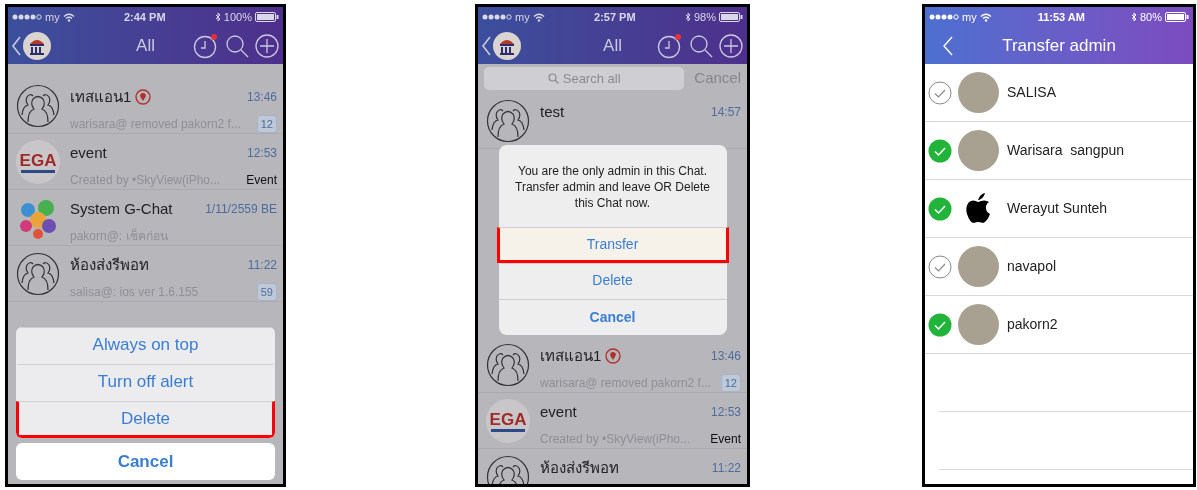 The width and height of the screenshot is (1197, 490). Describe the element at coordinates (552, 112) in the screenshot. I see `chat-name: test` at that location.